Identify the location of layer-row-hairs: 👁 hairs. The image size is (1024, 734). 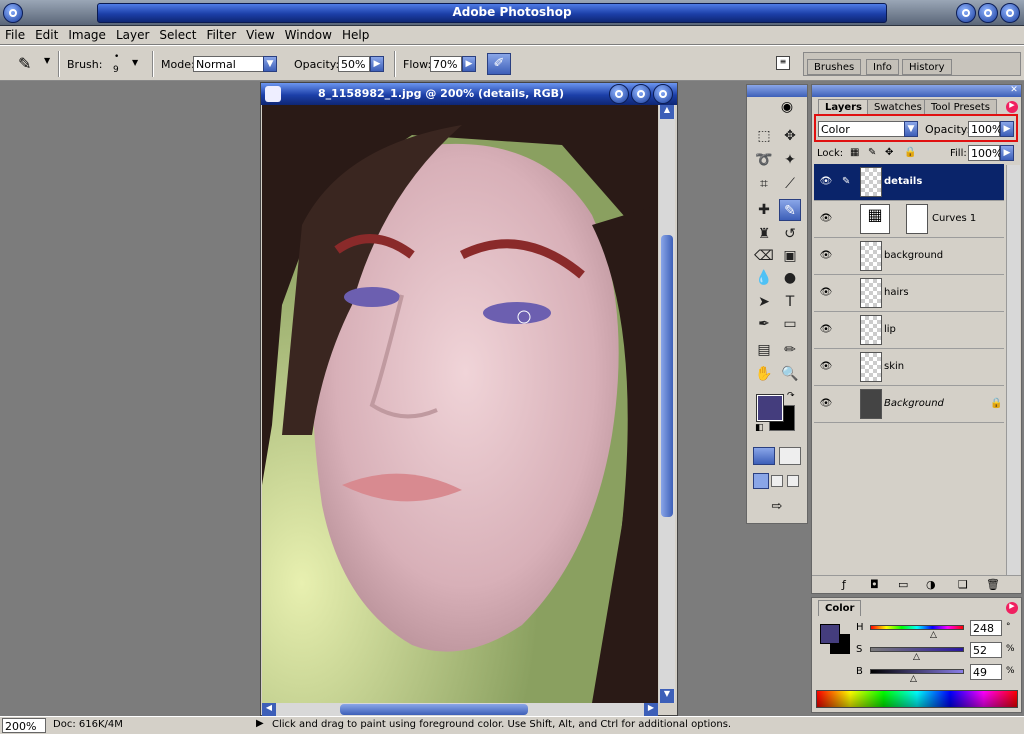
(909, 293).